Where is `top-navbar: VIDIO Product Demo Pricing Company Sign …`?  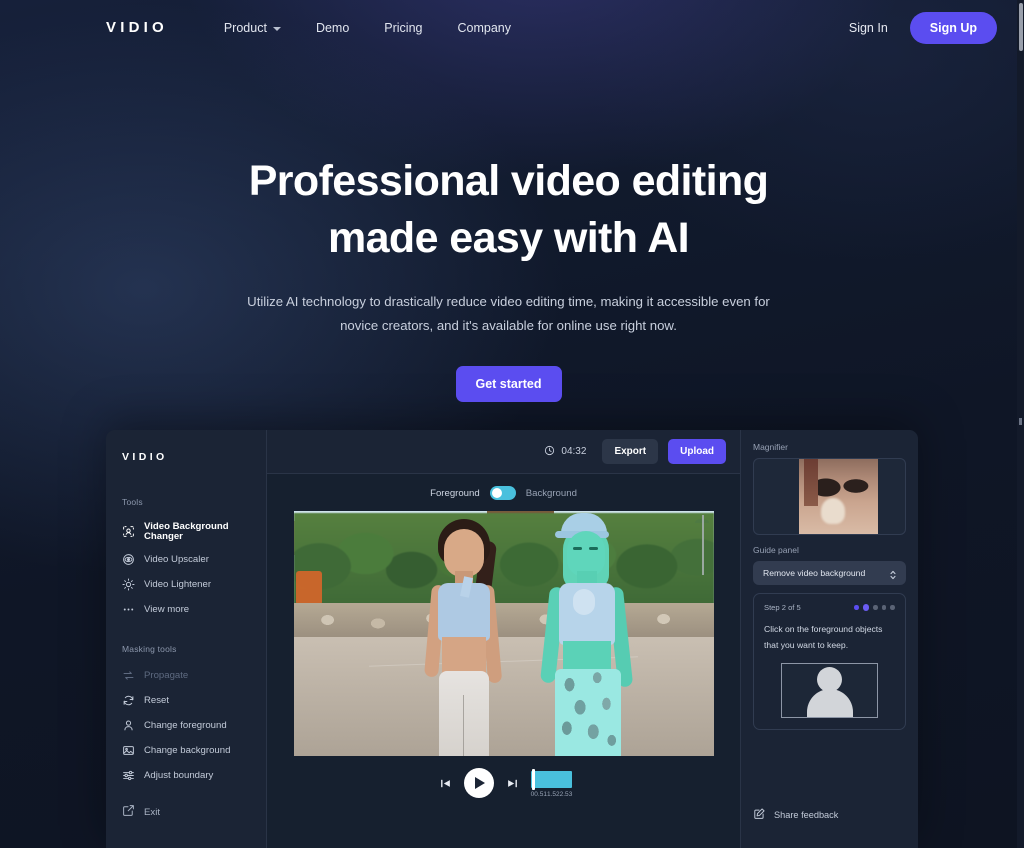
top-navbar: VIDIO Product Demo Pricing Company Sign … is located at coordinates (508, 27).